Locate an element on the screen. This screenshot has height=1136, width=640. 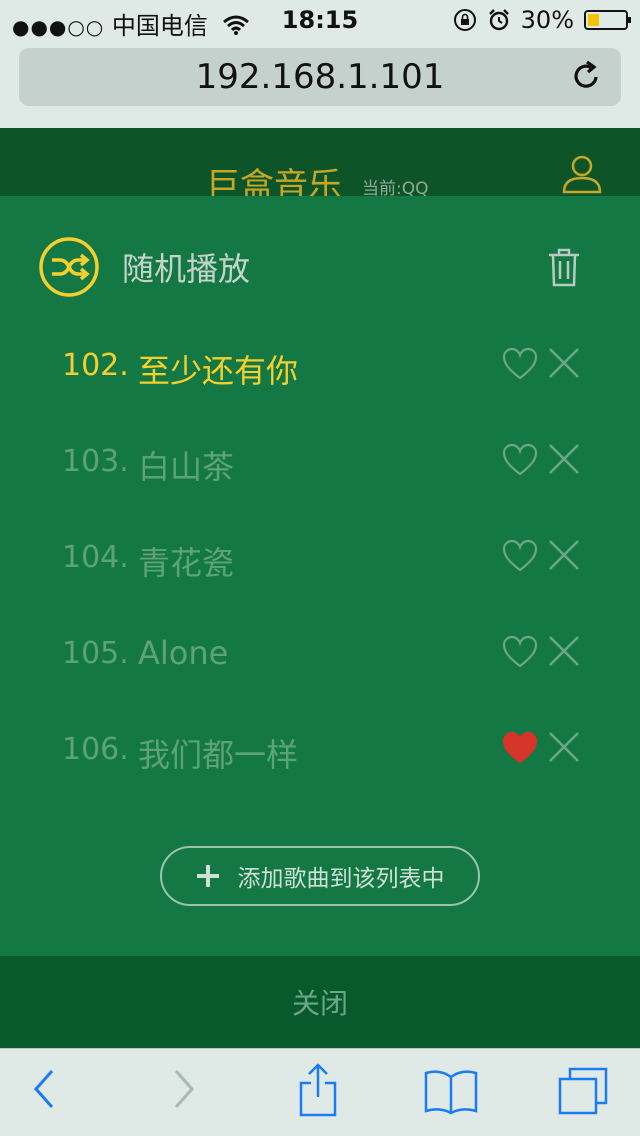
song-title: 我们都一样 is located at coordinates (218, 755).